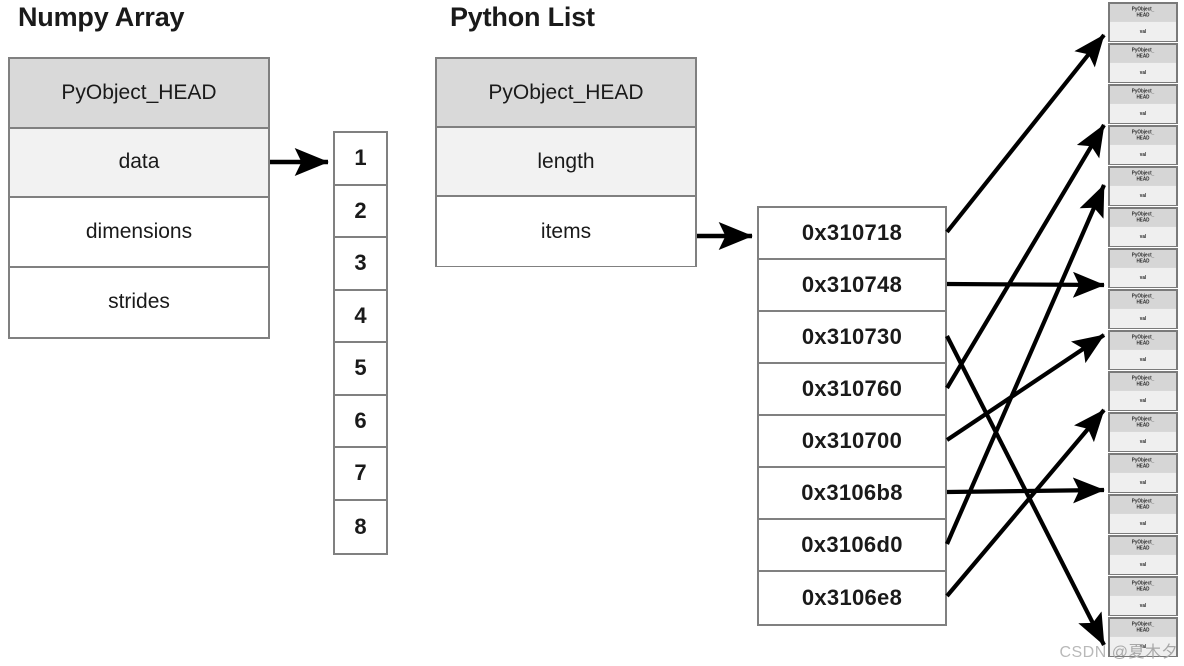  I want to click on data-buffer-cell: 2, so click(360, 212).